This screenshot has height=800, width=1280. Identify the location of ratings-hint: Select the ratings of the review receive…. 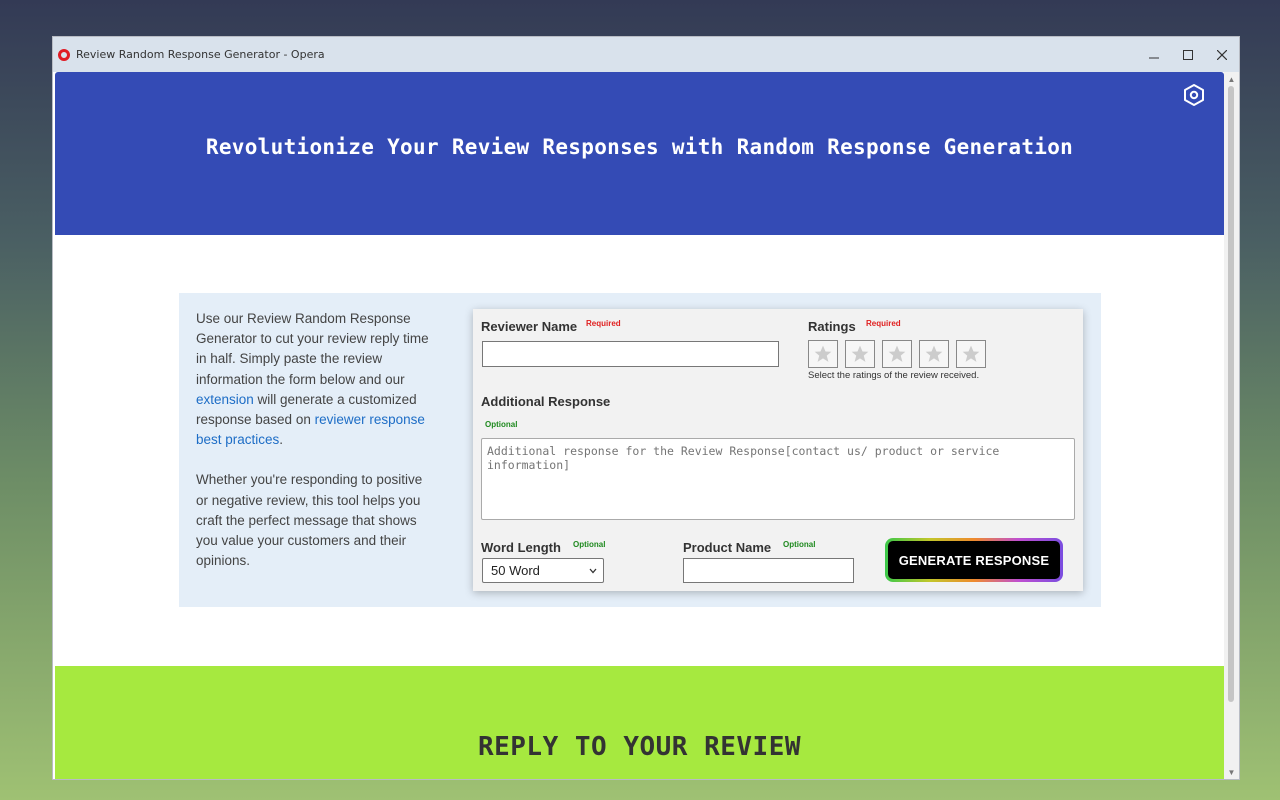
(894, 375).